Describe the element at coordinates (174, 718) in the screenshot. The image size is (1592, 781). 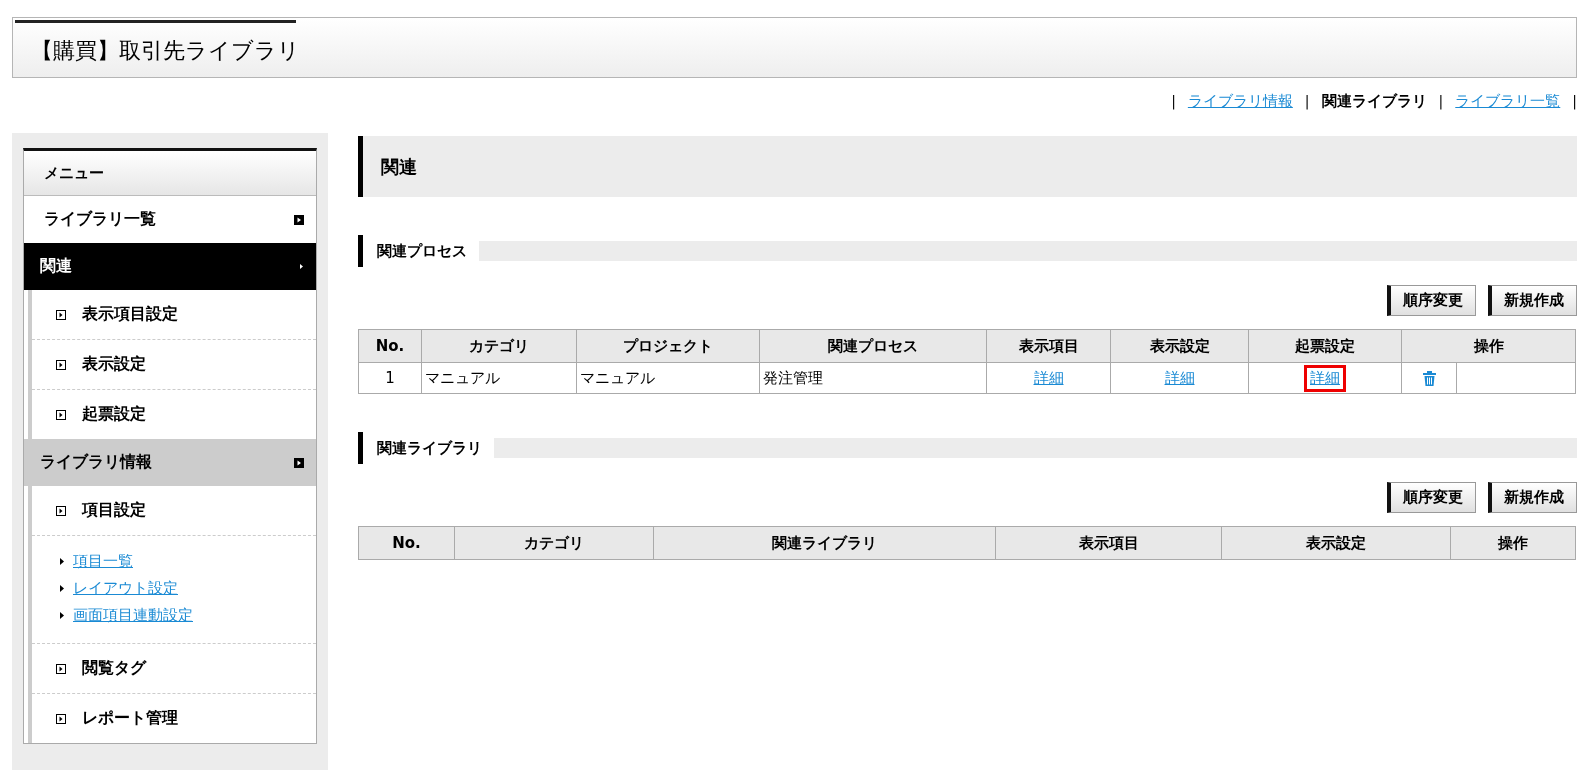
I see `menu-item: レポート管理` at that location.